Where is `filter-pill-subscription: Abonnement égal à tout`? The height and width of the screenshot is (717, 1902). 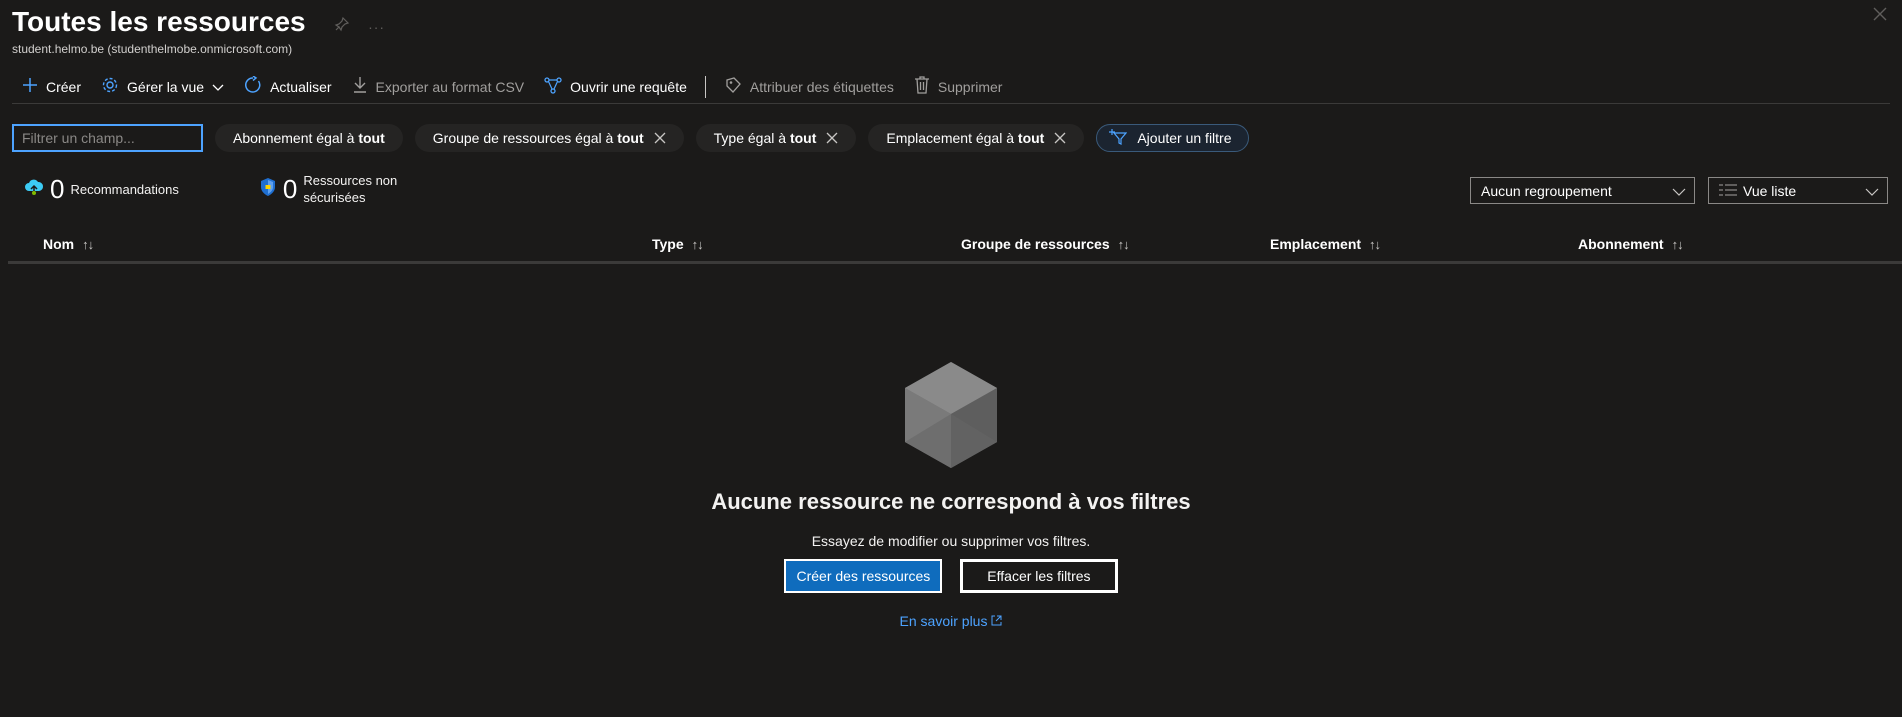 filter-pill-subscription: Abonnement égal à tout is located at coordinates (309, 138).